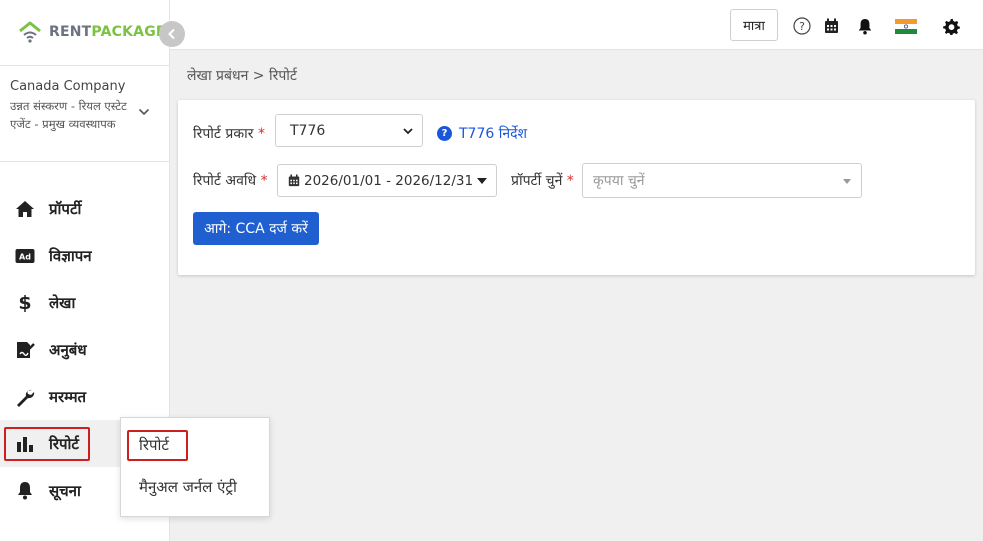  I want to click on sidebar-item-ads: Ad विज्ञापन, so click(85, 255).